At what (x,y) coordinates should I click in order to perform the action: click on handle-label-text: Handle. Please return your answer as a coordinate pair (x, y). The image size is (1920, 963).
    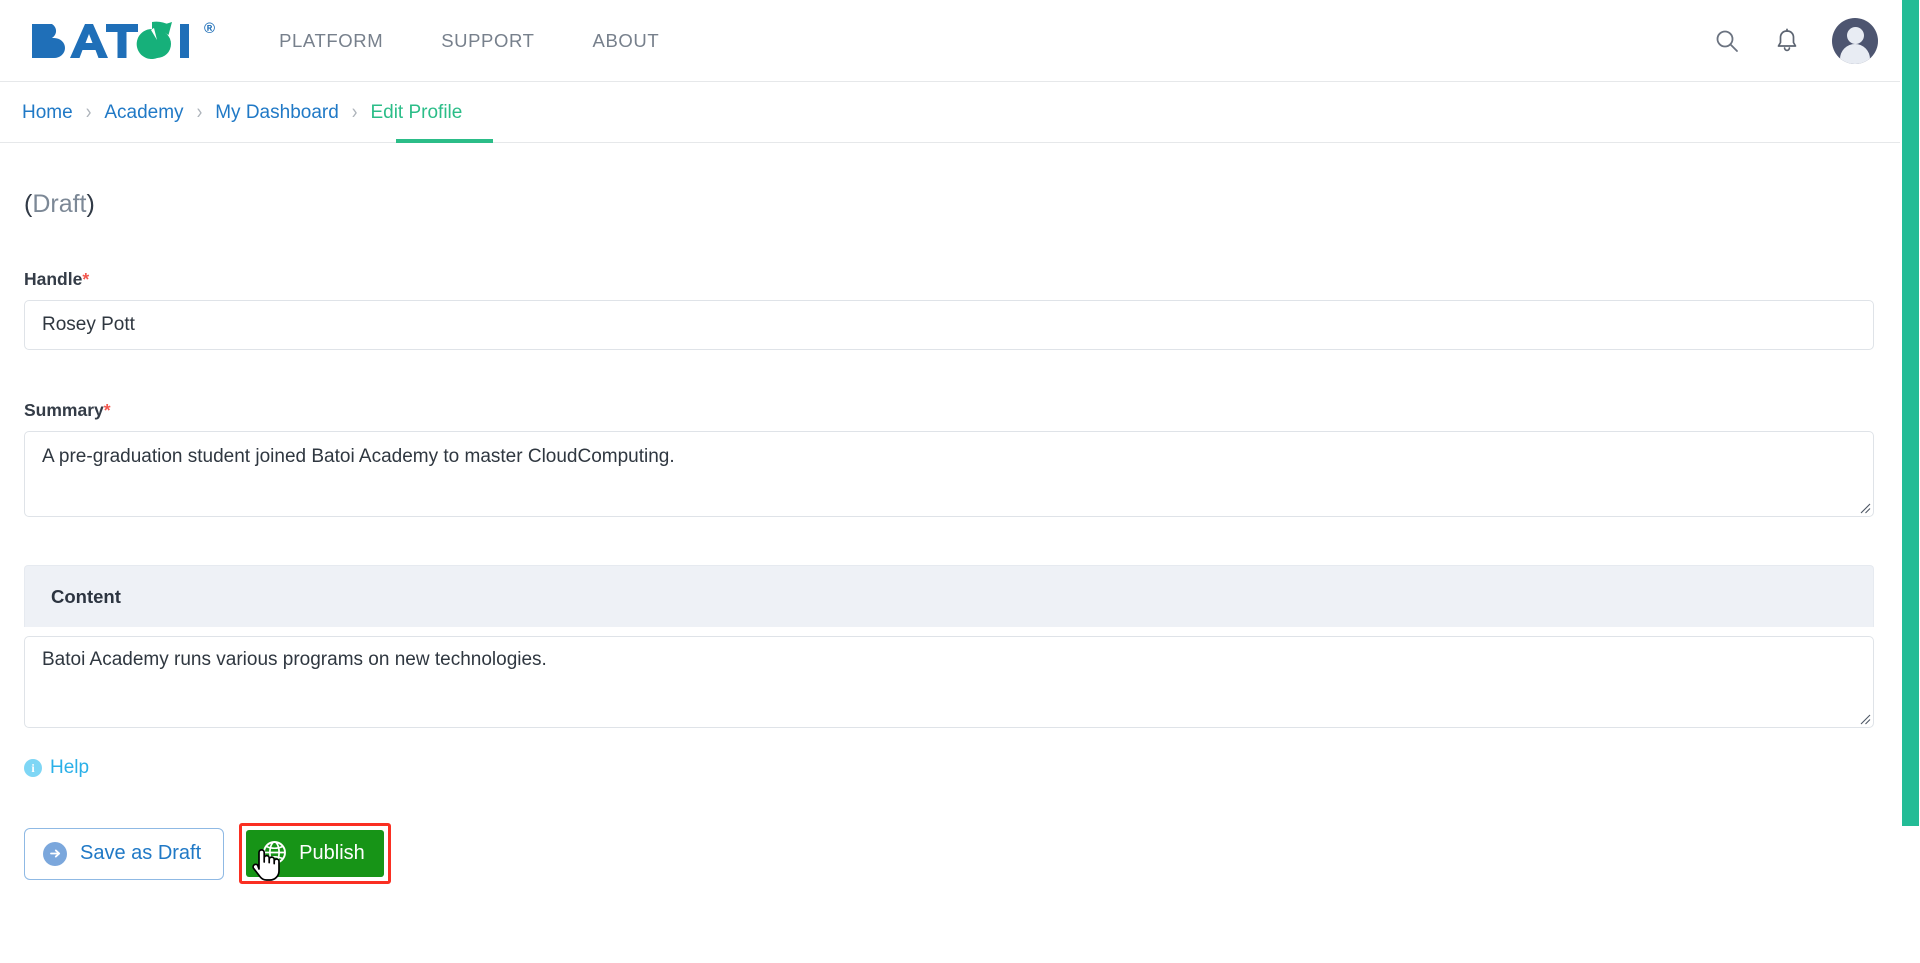
    Looking at the image, I should click on (53, 279).